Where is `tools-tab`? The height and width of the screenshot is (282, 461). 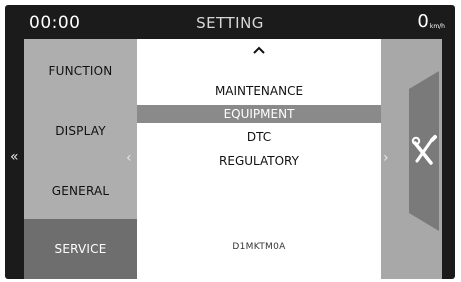 tools-tab is located at coordinates (424, 151).